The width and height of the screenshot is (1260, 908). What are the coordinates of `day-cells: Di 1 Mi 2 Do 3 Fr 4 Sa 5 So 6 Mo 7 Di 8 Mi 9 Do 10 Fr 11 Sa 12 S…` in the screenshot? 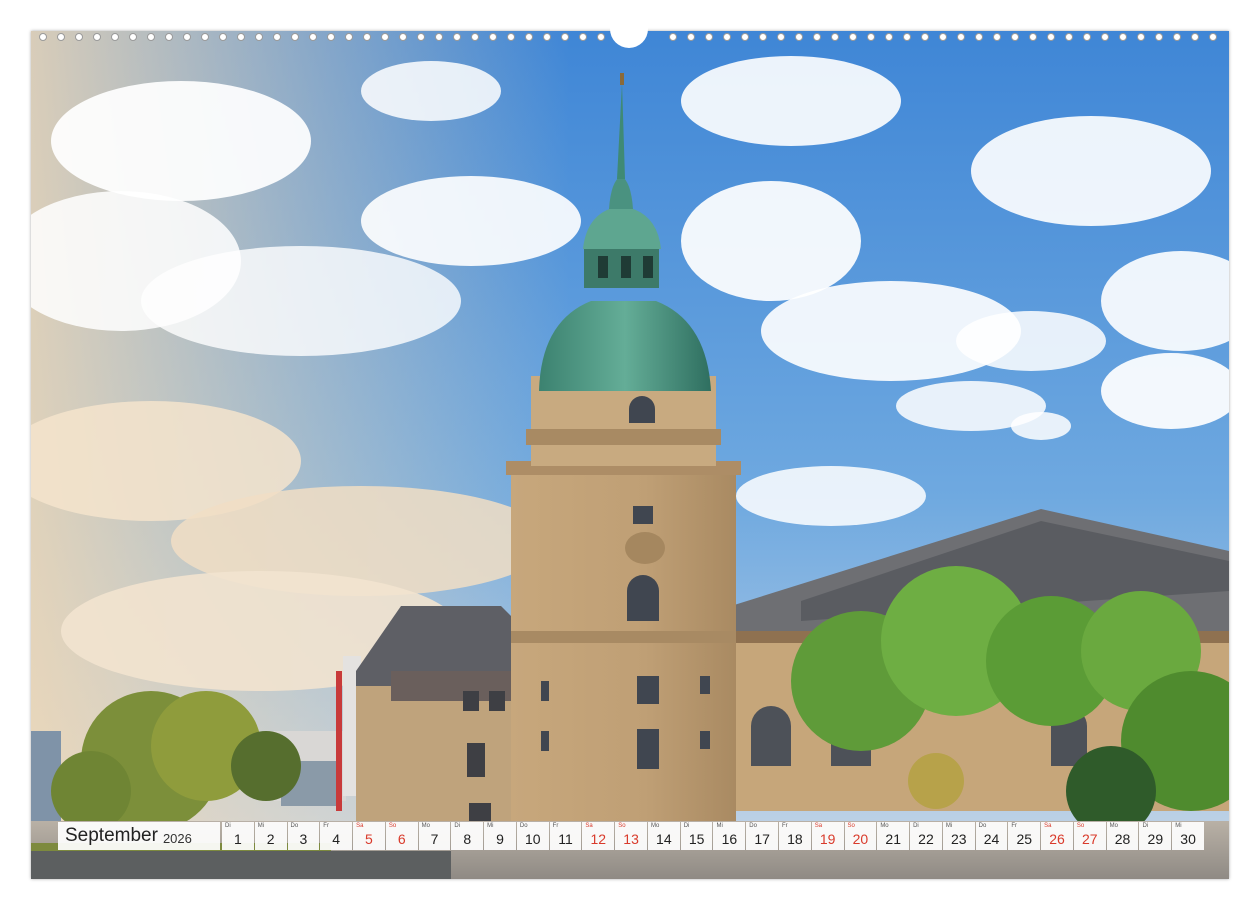 It's located at (713, 836).